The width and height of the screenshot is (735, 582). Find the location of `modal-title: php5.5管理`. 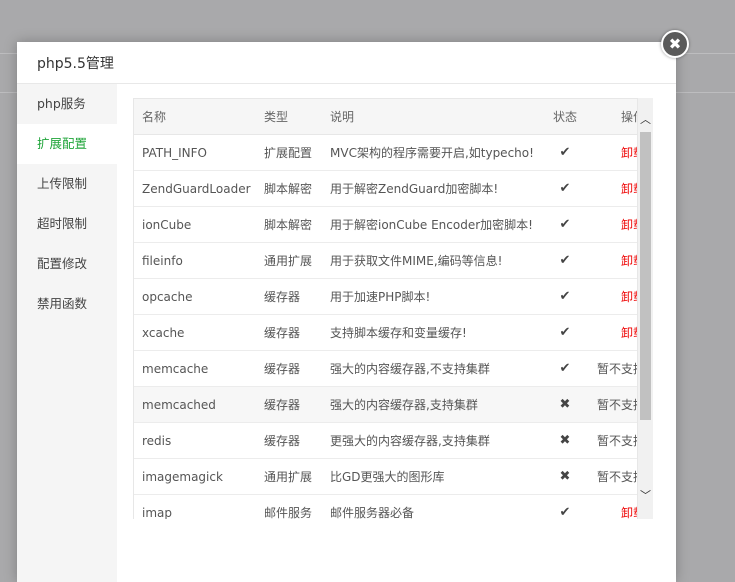

modal-title: php5.5管理 is located at coordinates (75, 63).